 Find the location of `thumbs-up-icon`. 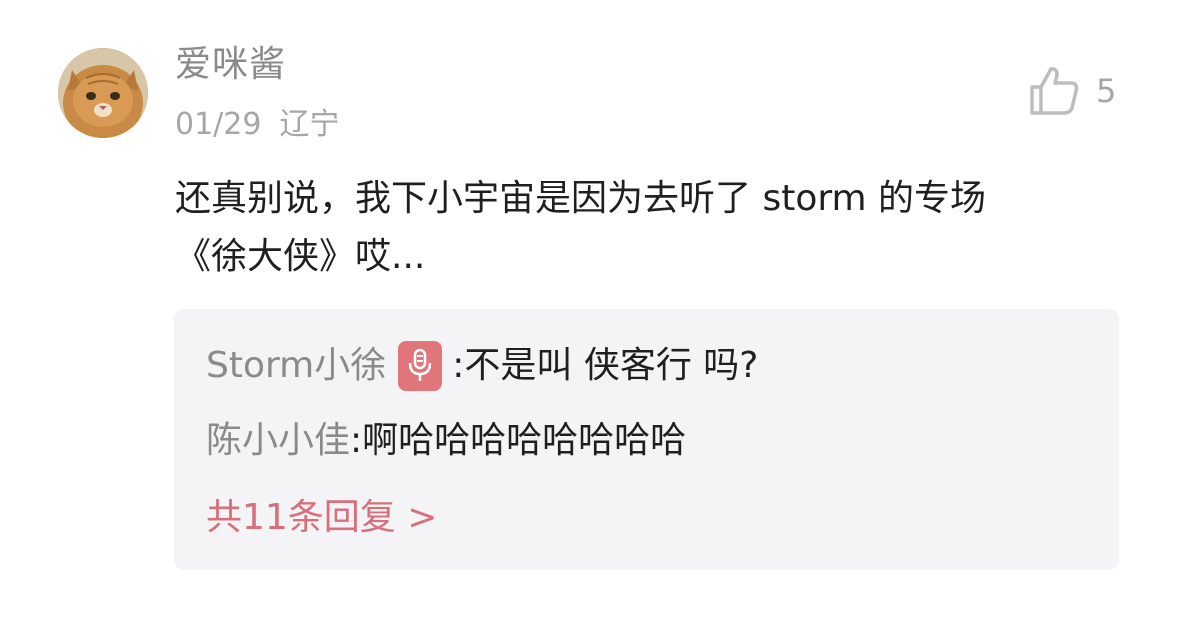

thumbs-up-icon is located at coordinates (1054, 91).